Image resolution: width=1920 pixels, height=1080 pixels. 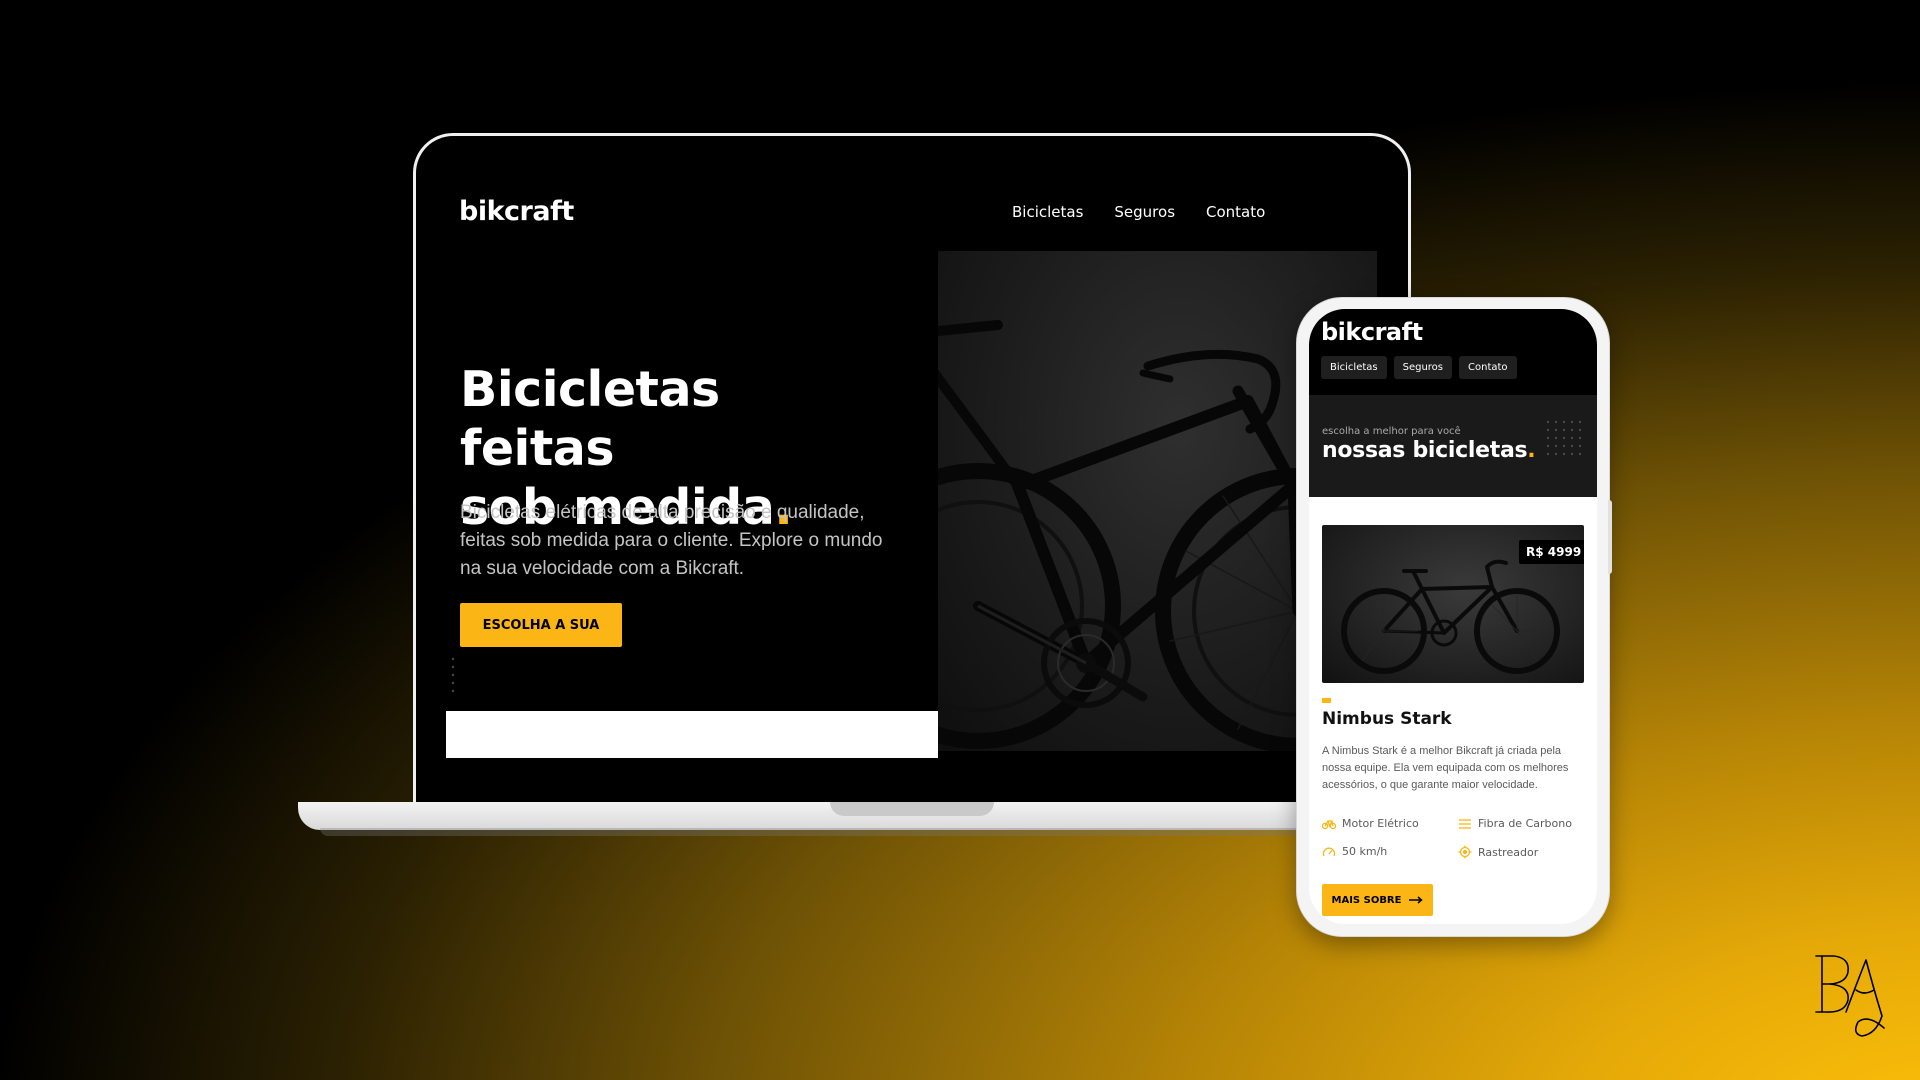 I want to click on mobile-hero-title: nossas bicicletas., so click(x=1429, y=450).